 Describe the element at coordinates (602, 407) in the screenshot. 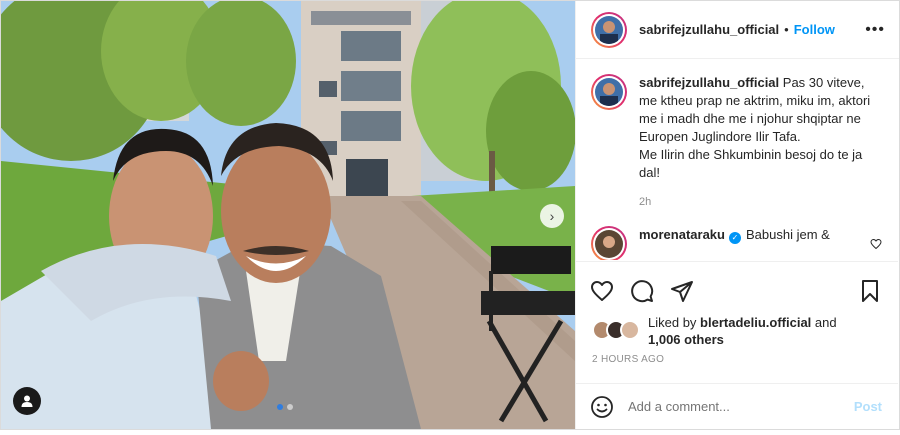

I see `smiley-icon` at that location.